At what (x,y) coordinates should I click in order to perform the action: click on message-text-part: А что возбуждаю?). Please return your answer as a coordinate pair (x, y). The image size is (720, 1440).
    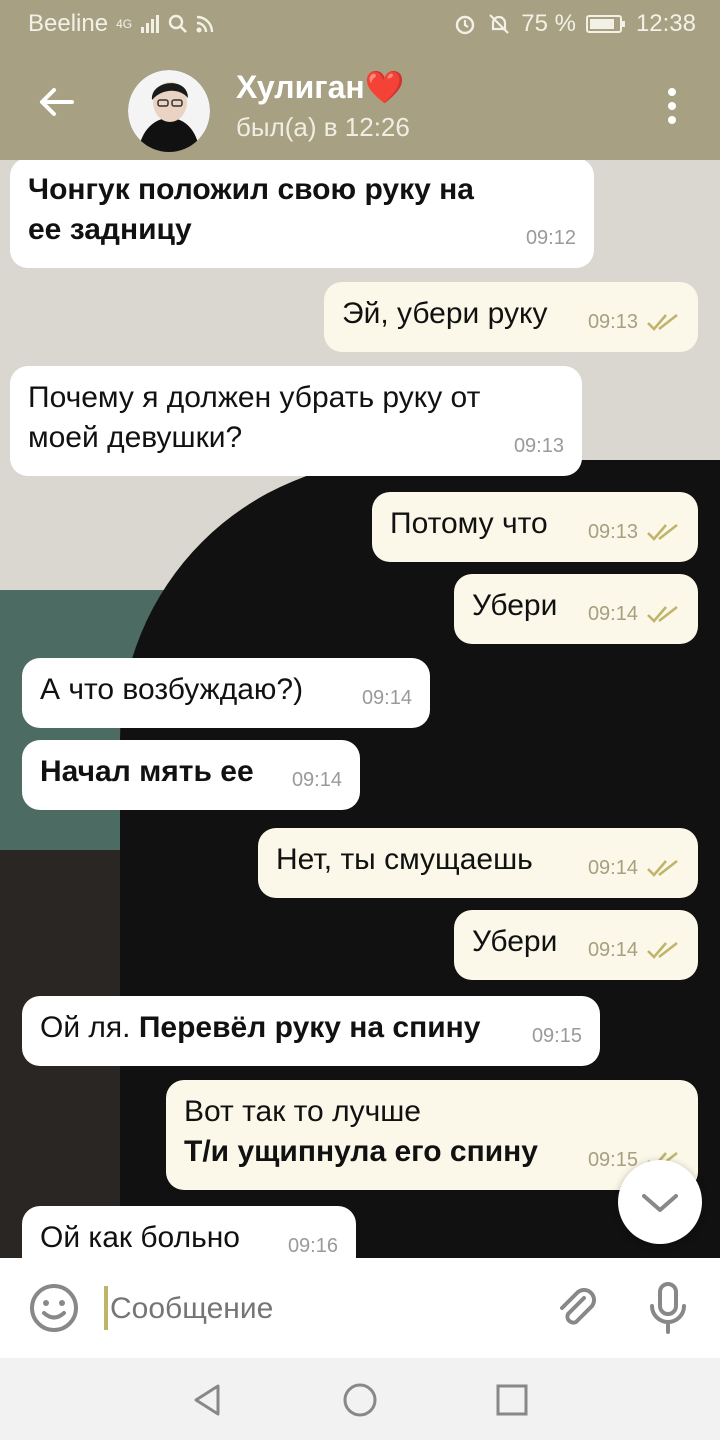
    Looking at the image, I should click on (172, 689).